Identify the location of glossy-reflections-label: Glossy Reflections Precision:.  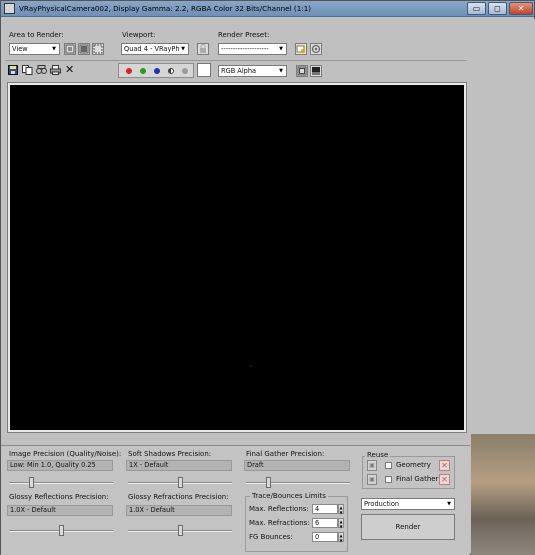
(59, 497).